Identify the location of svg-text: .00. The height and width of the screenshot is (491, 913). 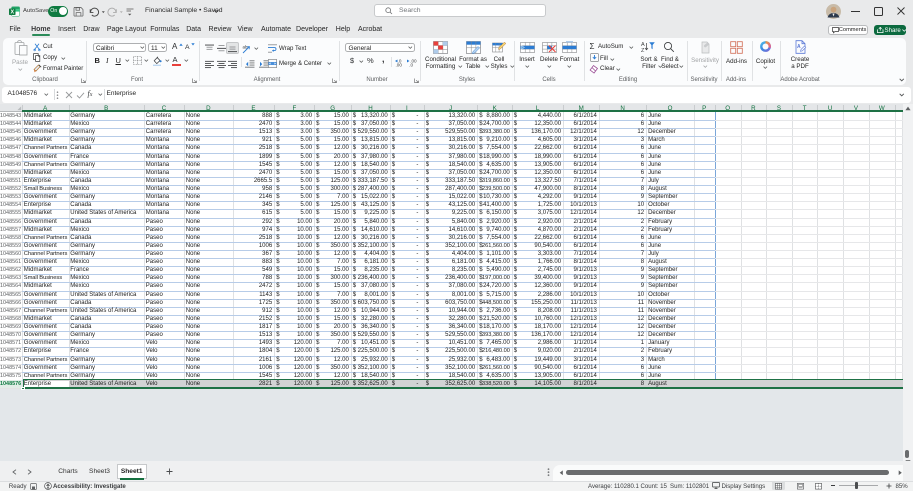
(399, 65).